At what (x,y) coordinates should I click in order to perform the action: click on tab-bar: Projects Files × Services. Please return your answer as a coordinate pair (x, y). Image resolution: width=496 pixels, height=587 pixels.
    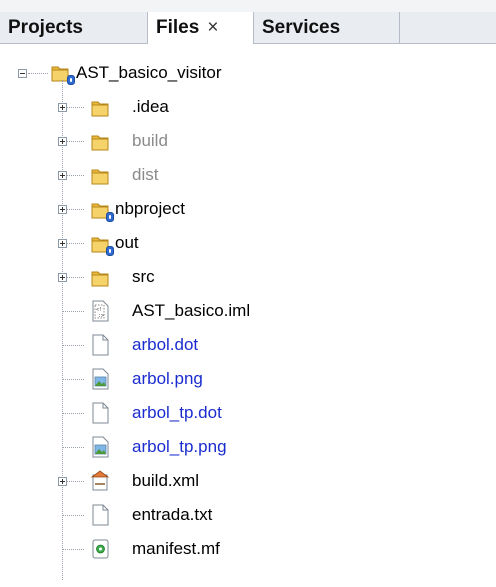
    Looking at the image, I should click on (248, 22).